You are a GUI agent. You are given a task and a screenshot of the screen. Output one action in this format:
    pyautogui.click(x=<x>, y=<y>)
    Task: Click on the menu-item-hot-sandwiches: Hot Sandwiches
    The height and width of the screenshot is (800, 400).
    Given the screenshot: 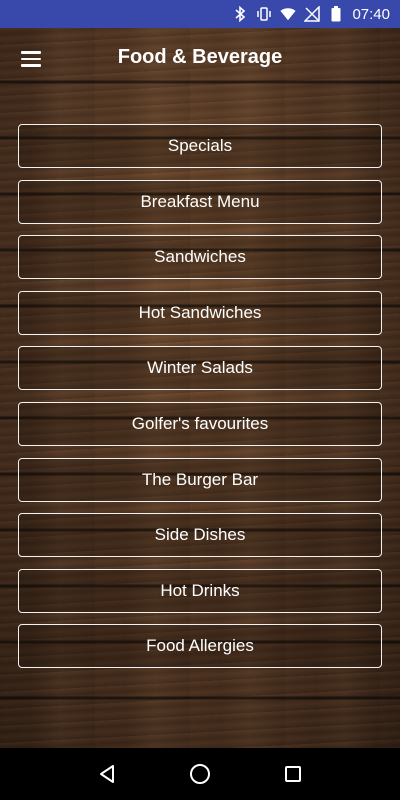 What is the action you would take?
    pyautogui.click(x=200, y=312)
    